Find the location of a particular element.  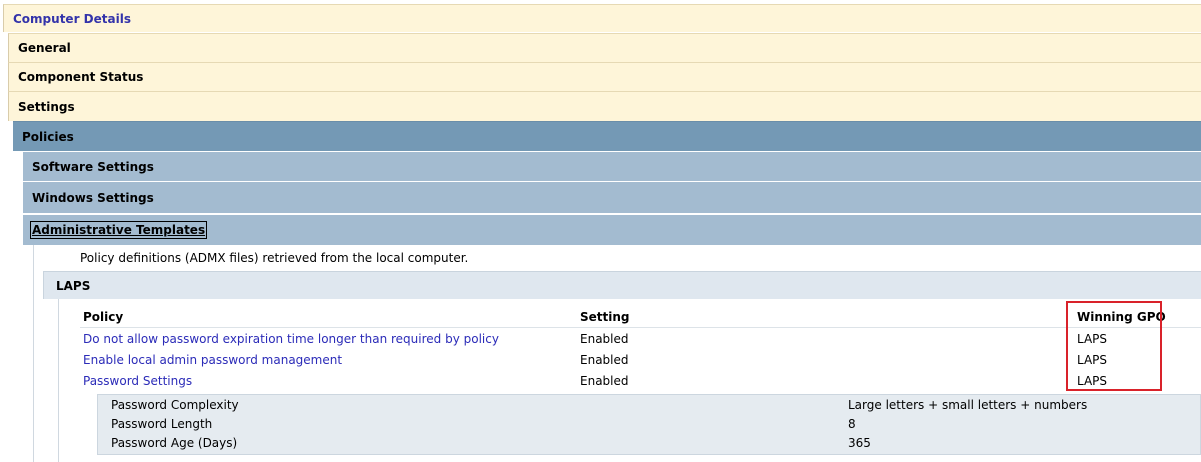

section-component-status: Component Status is located at coordinates (604, 76).